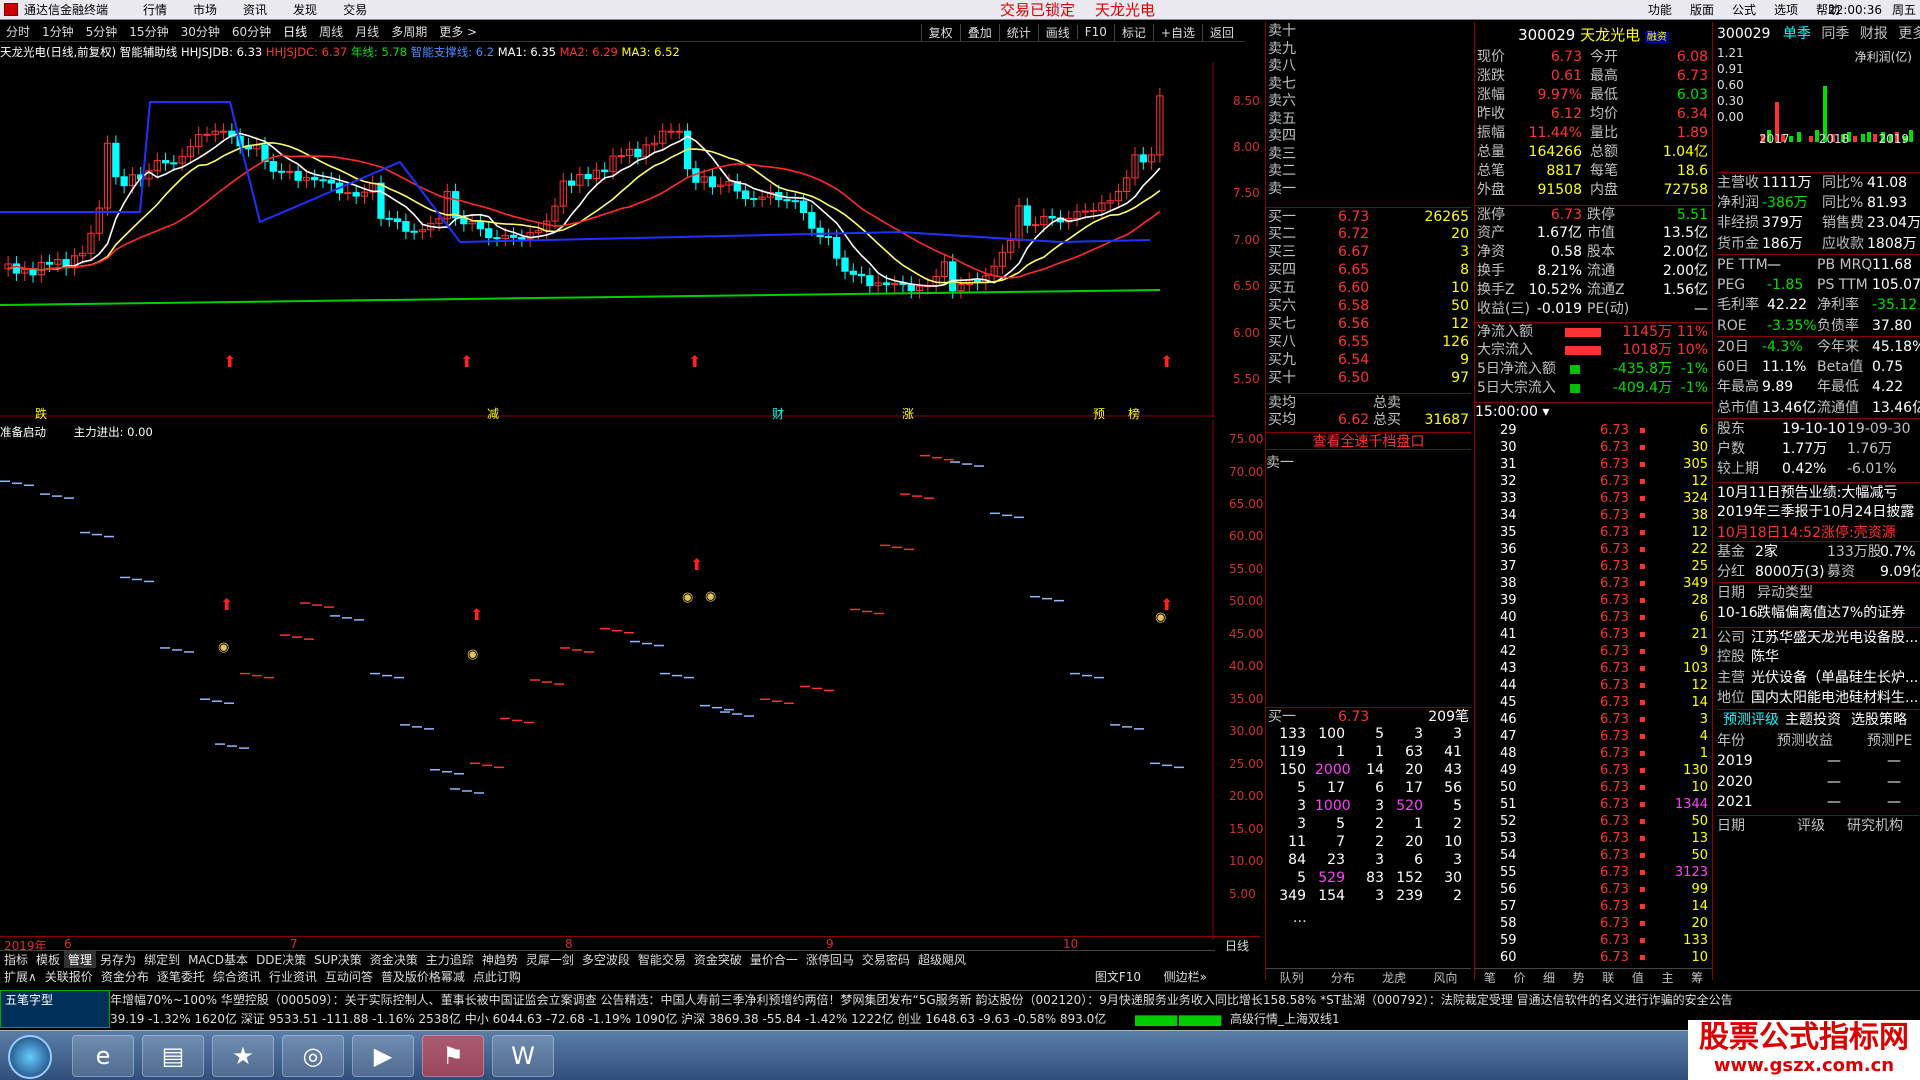  Describe the element at coordinates (500, 959) in the screenshot. I see `tab-shenqushi: 神趋势` at that location.